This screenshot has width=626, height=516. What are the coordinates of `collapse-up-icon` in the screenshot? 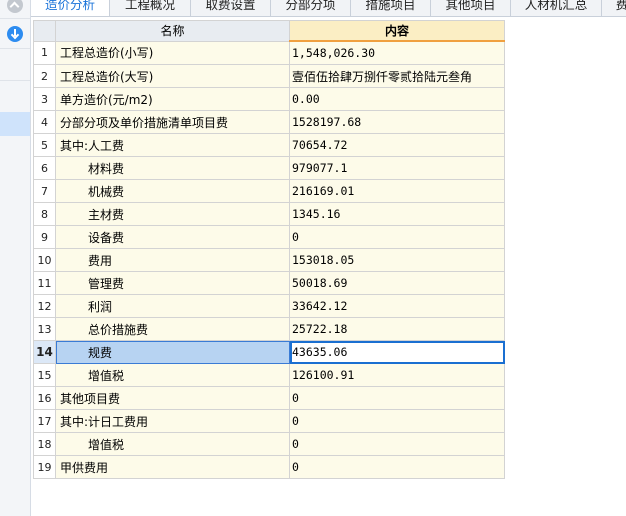 It's located at (15, 6).